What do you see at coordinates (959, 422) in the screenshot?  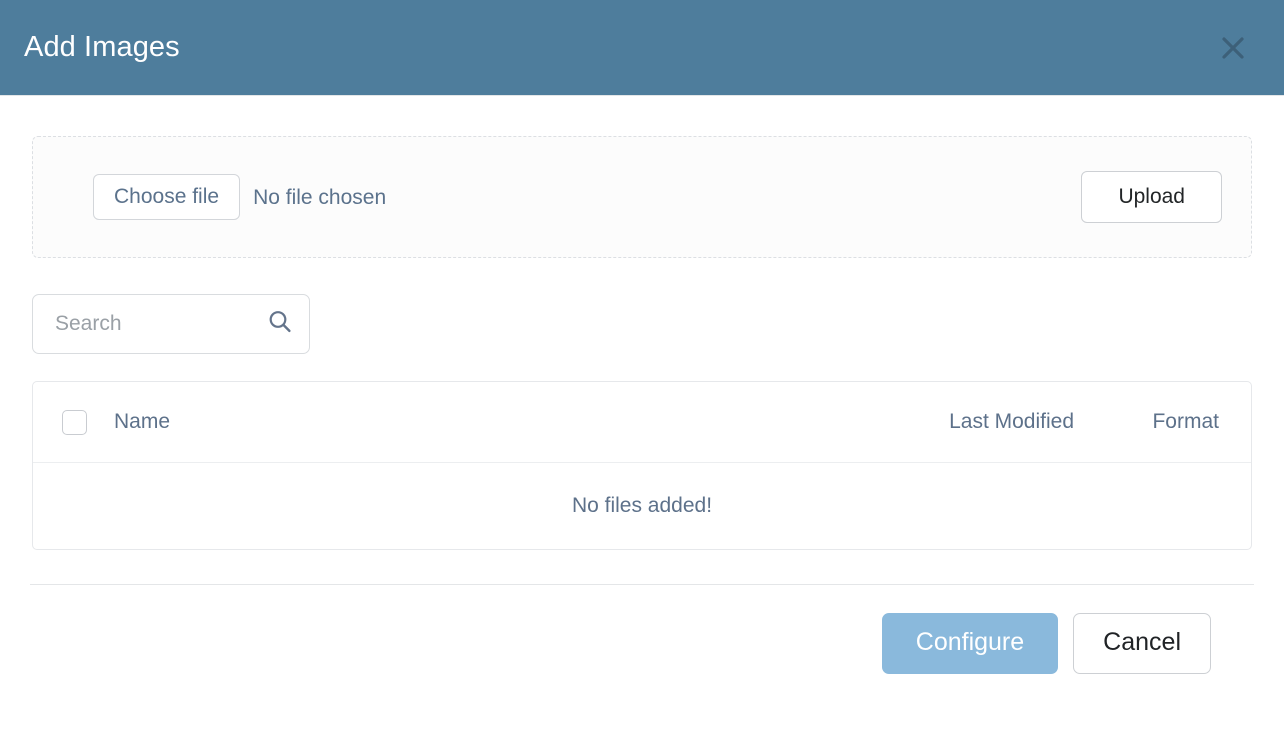 I see `column-header-last-modified: Last Modified` at bounding box center [959, 422].